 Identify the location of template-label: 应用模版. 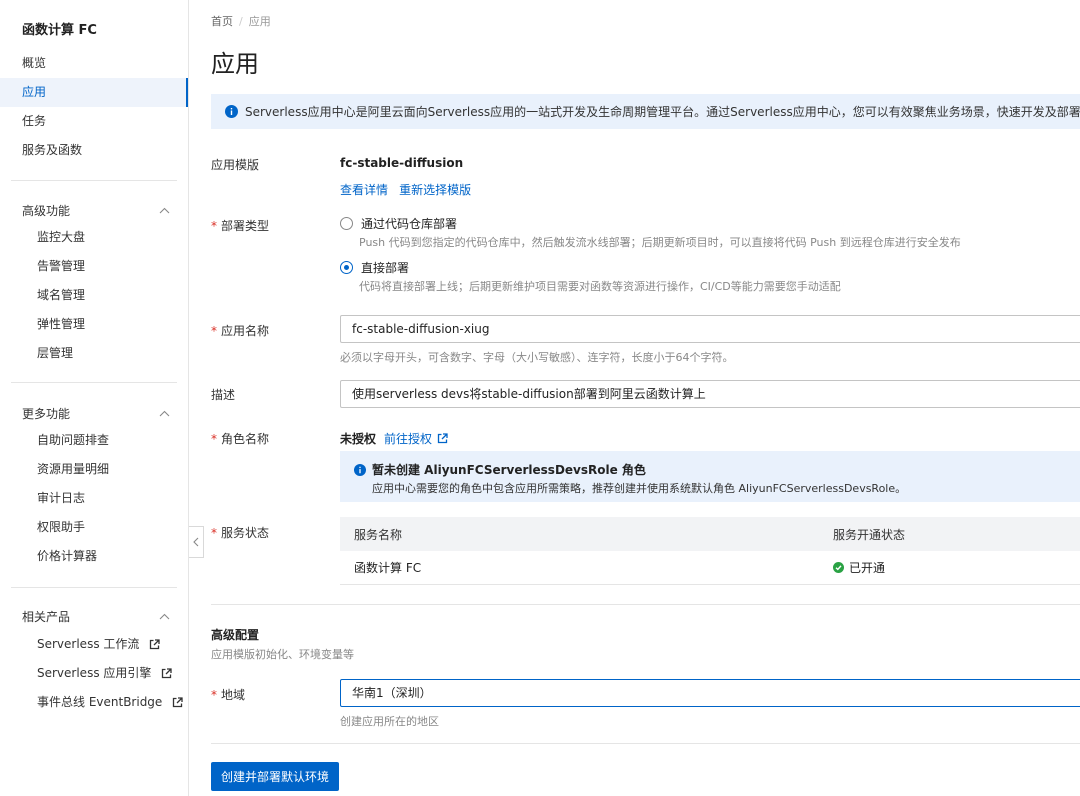
(235, 165).